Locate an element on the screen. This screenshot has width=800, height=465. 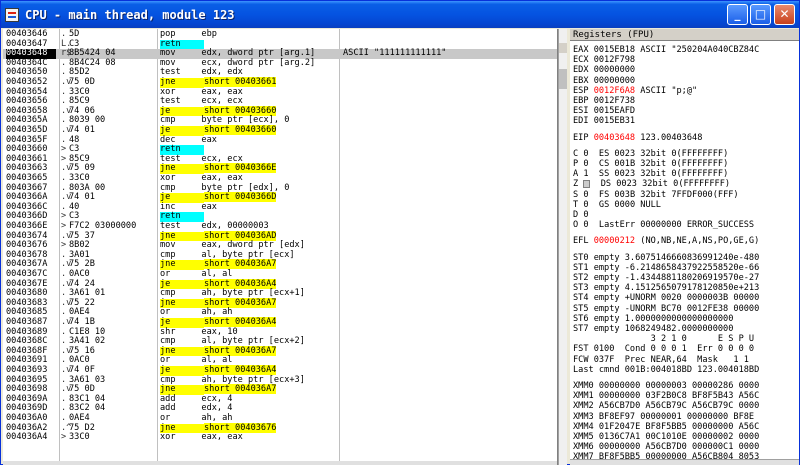
fpu-status-header-row: 3 2 1 0 E S P U is located at coordinates (664, 339).